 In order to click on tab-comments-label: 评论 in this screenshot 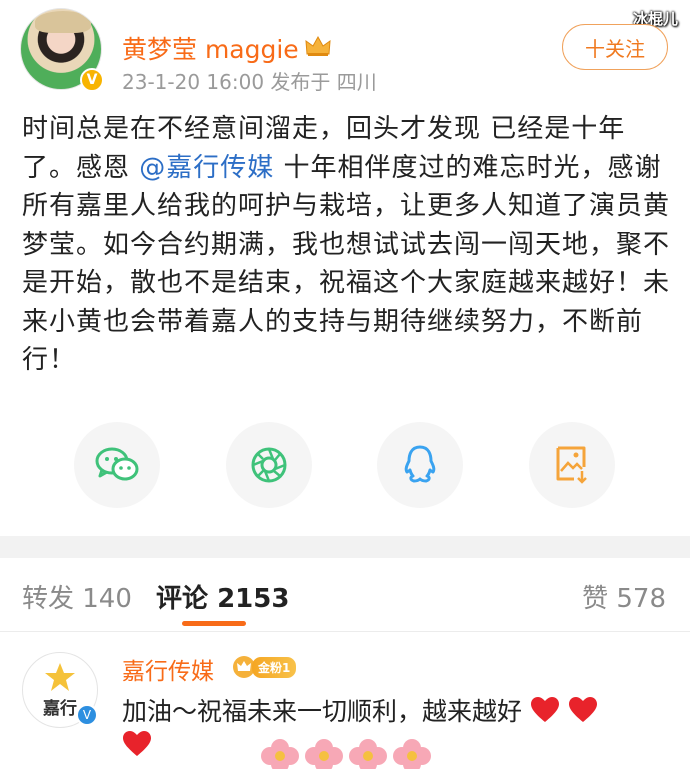, I will do `click(182, 599)`.